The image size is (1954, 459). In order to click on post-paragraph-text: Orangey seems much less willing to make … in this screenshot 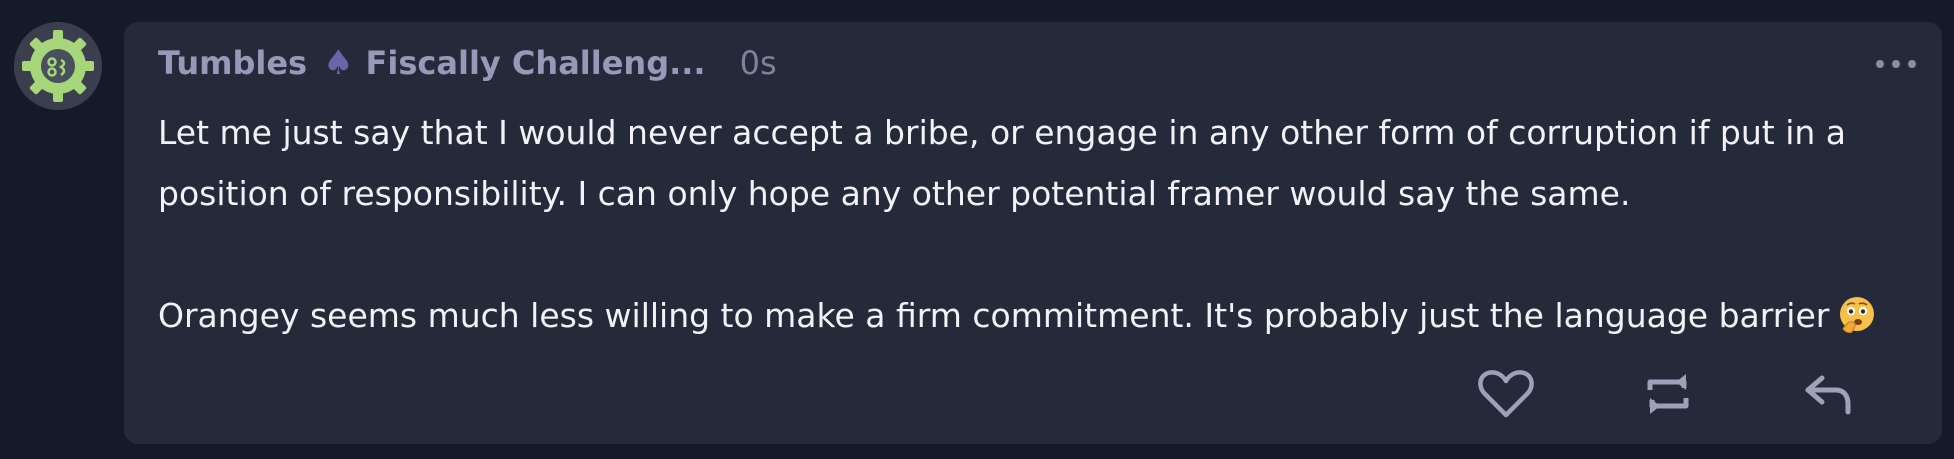, I will do `click(994, 315)`.